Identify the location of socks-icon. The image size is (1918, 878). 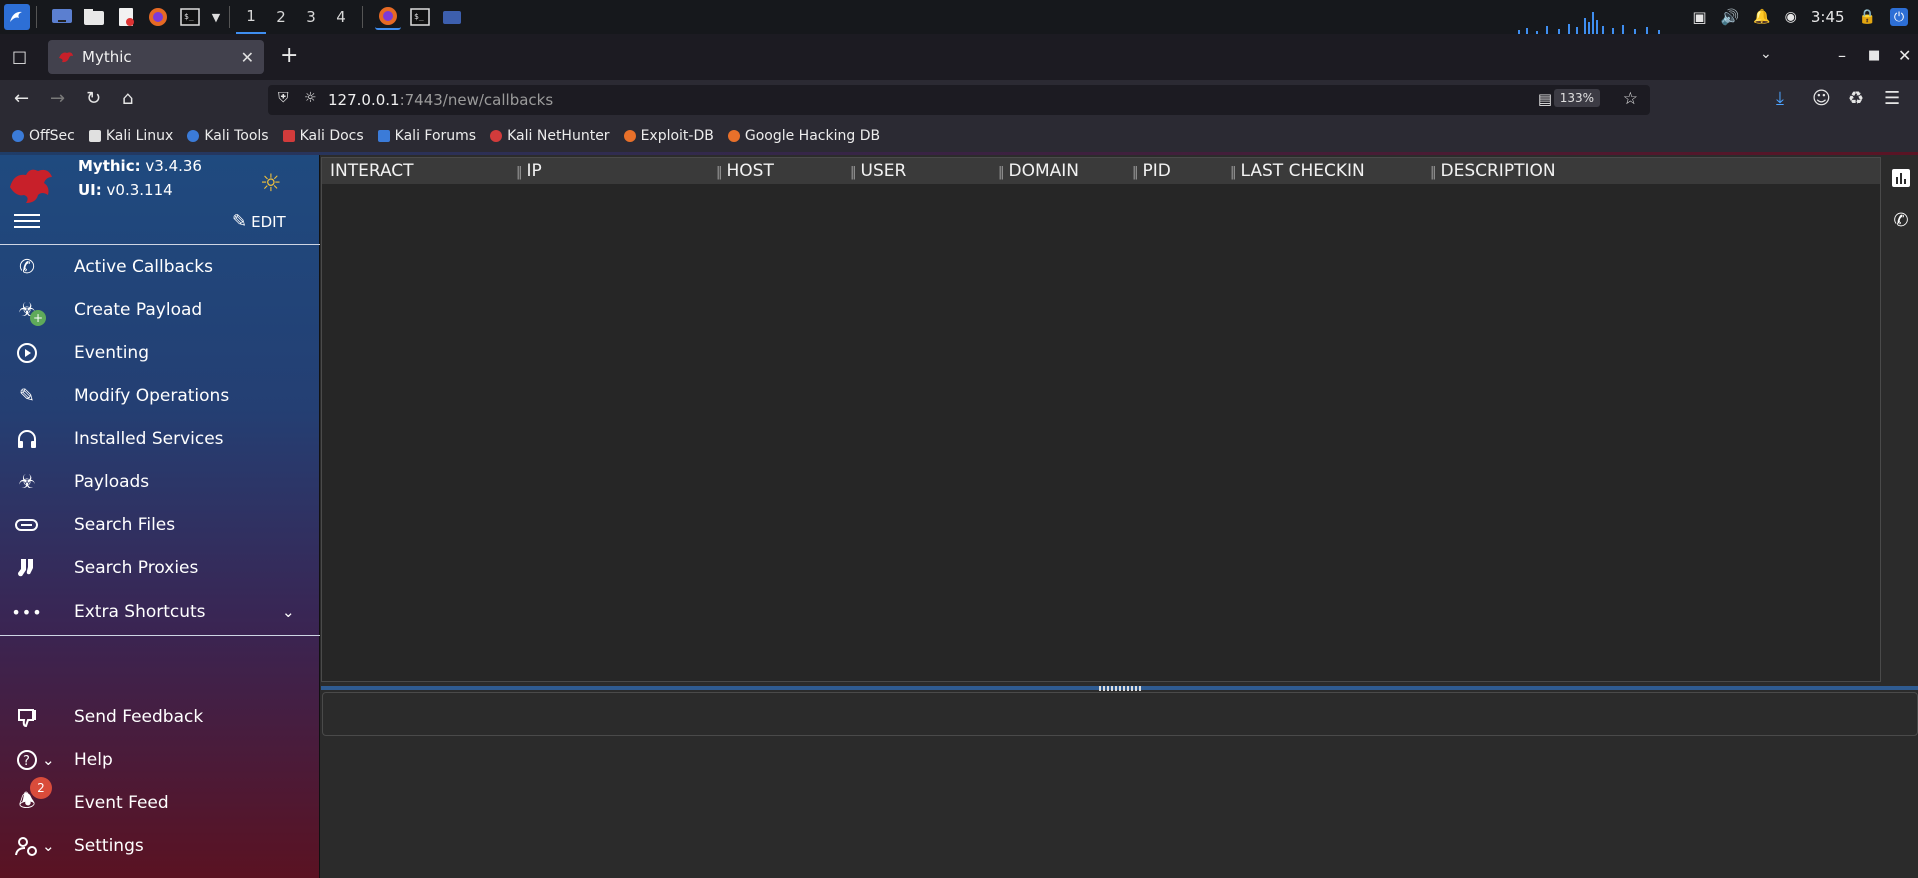
(27, 568).